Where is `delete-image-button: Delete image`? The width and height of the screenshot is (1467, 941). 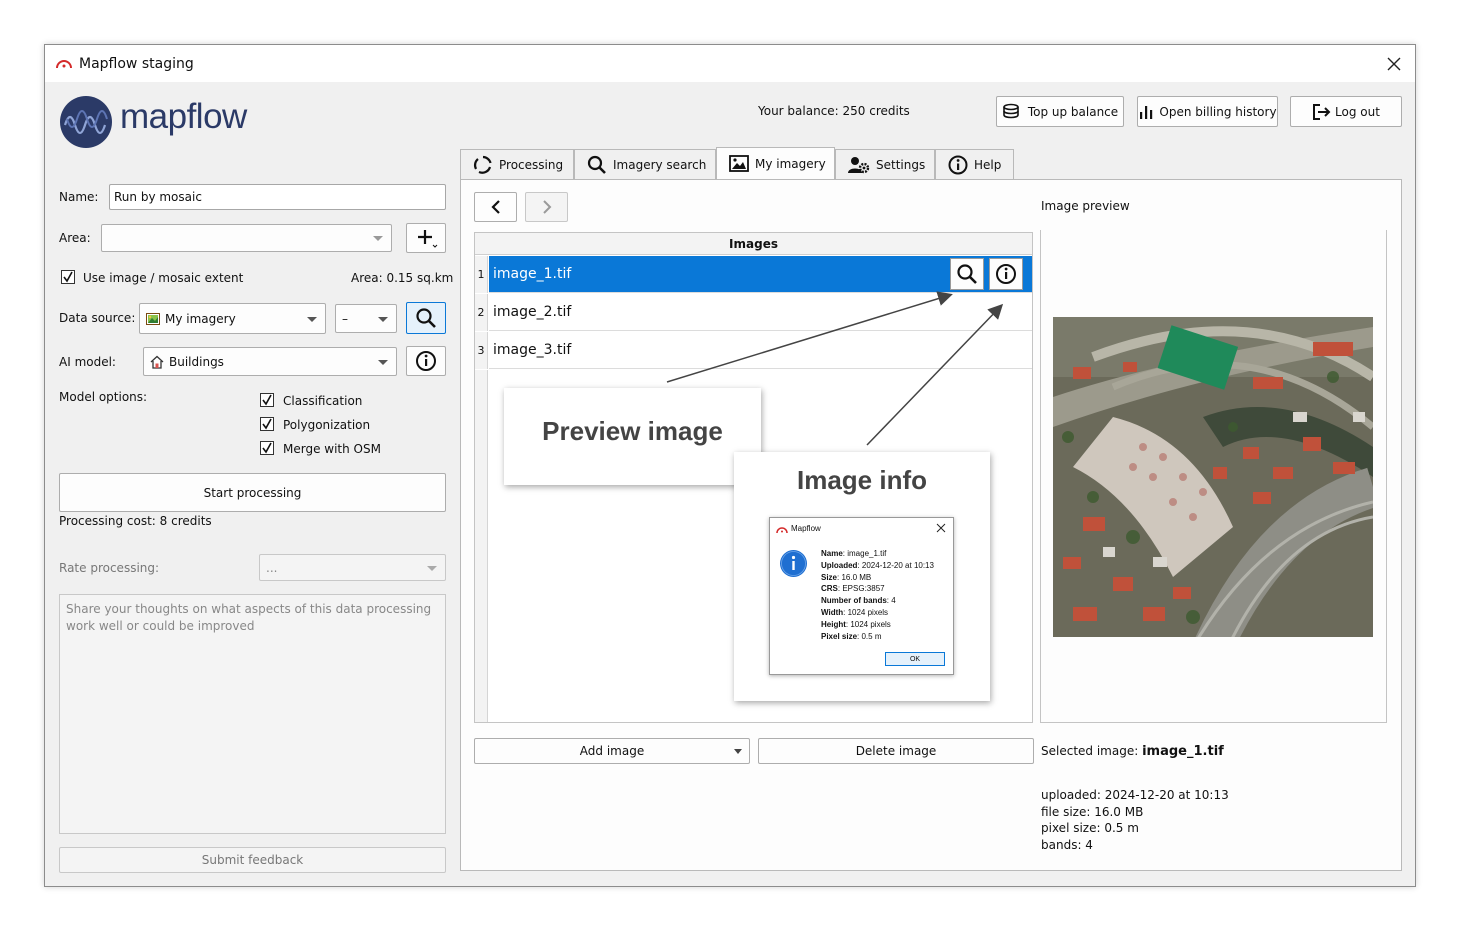 delete-image-button: Delete image is located at coordinates (896, 751).